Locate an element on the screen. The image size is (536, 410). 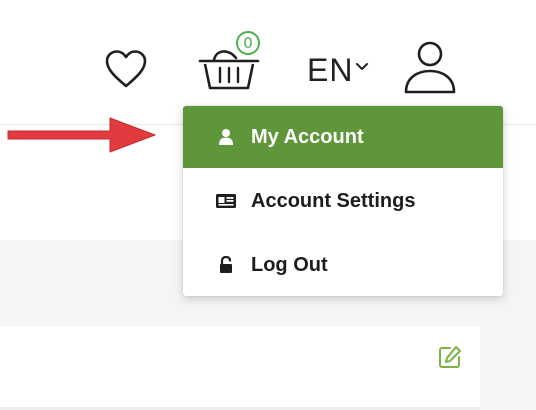
language-code: EN is located at coordinates (330, 69).